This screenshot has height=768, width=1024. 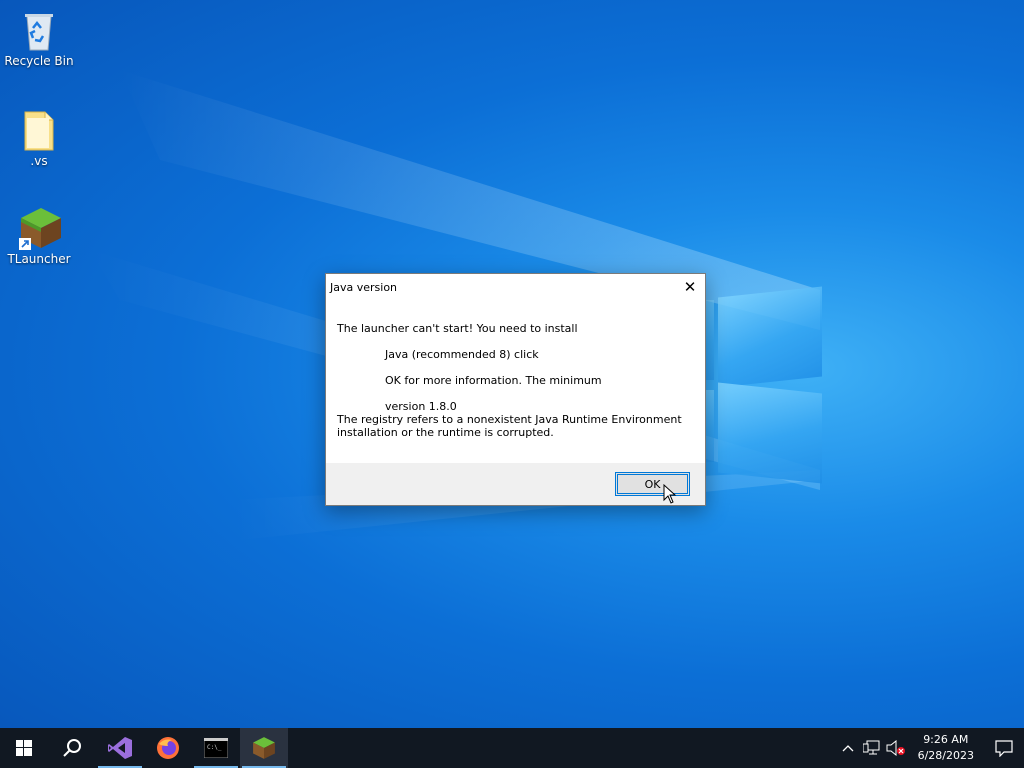 I want to click on search-icon, so click(x=72, y=748).